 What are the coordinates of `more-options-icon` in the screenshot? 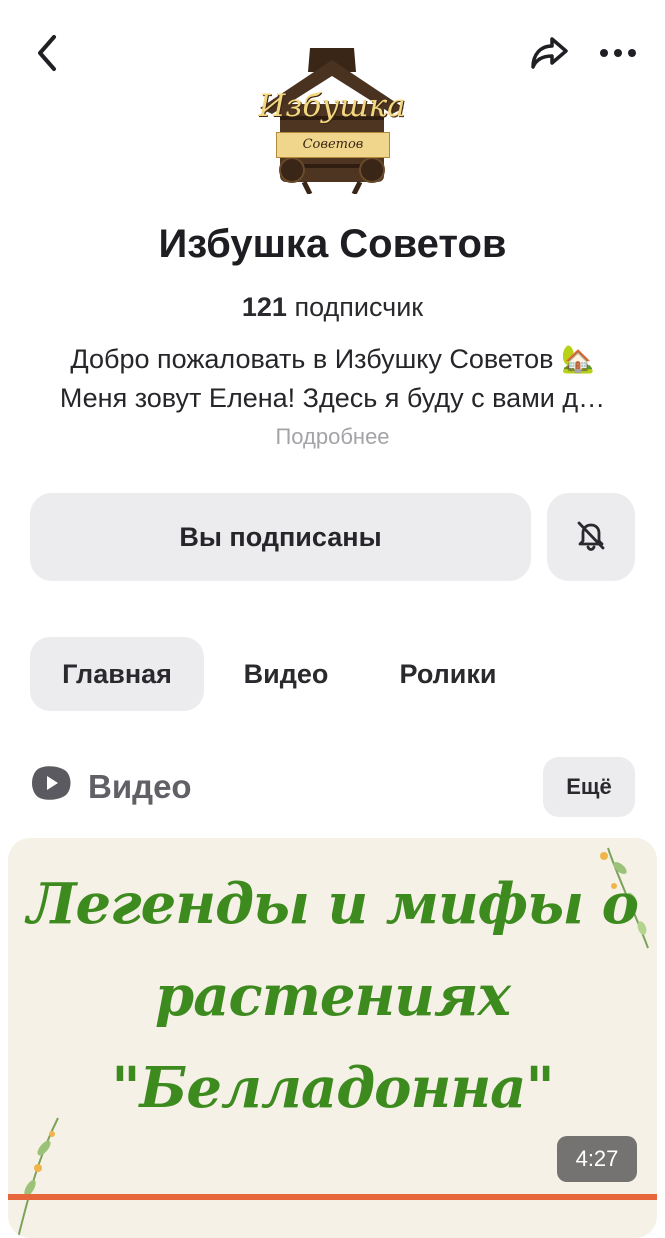 It's located at (618, 53).